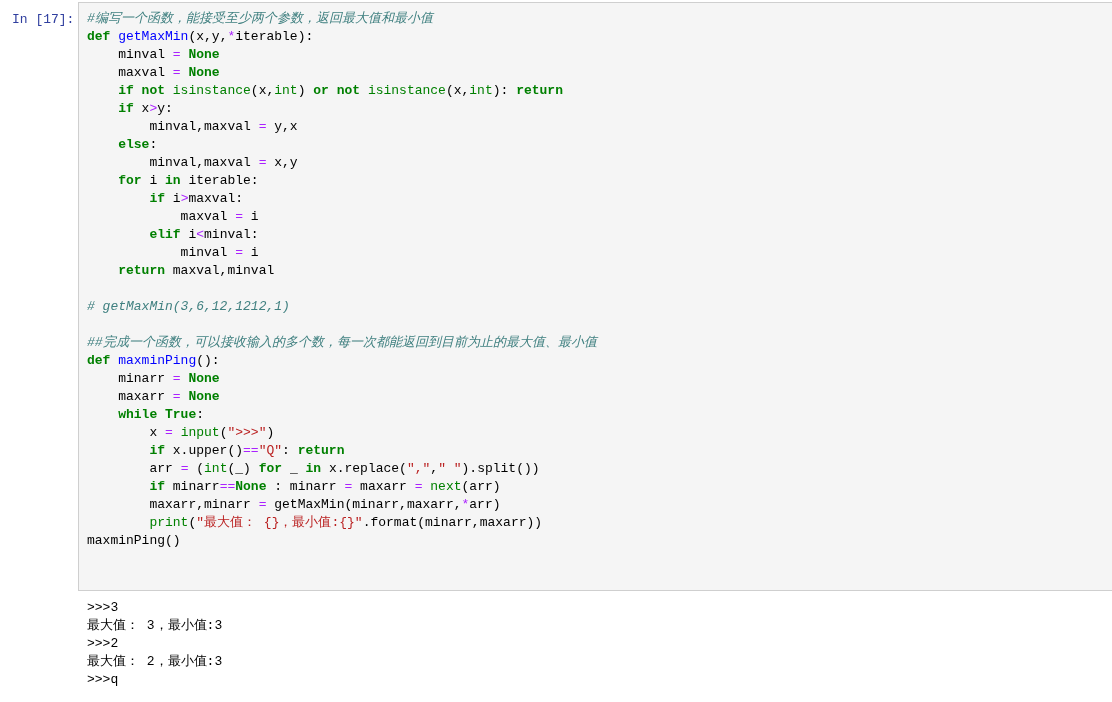 This screenshot has width=1112, height=702. Describe the element at coordinates (103, 608) in the screenshot. I see `output-line: >>>3` at that location.